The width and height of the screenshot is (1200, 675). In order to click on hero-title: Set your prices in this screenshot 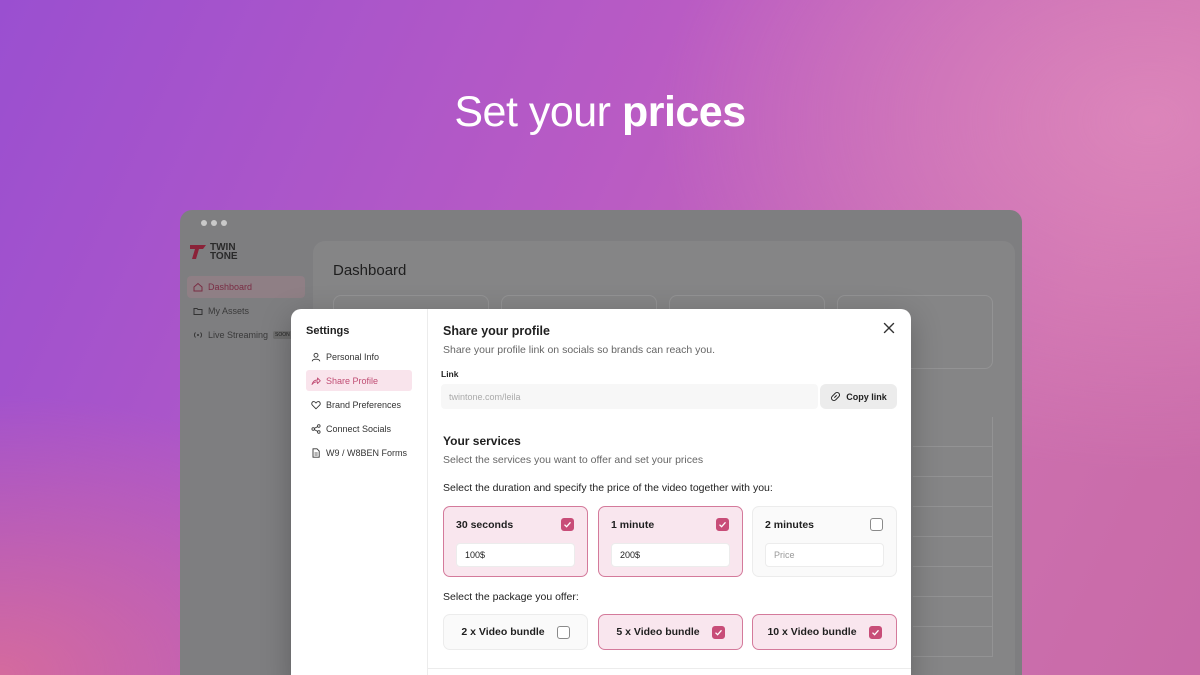, I will do `click(600, 112)`.